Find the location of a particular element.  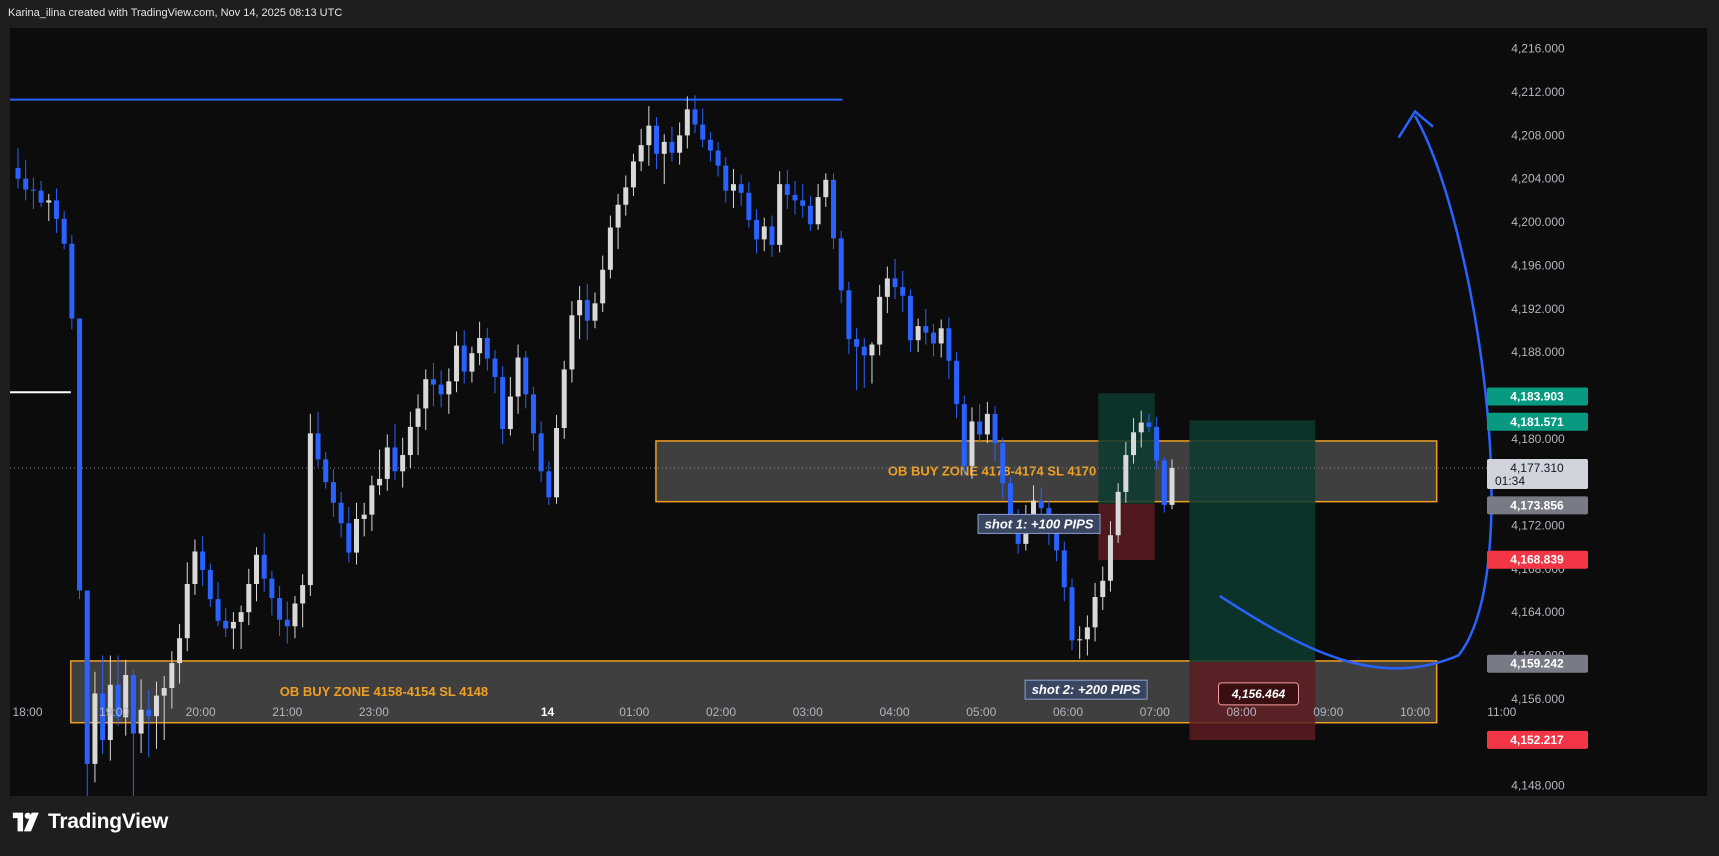

price-tick-label: 4,216.000 is located at coordinates (1538, 49).